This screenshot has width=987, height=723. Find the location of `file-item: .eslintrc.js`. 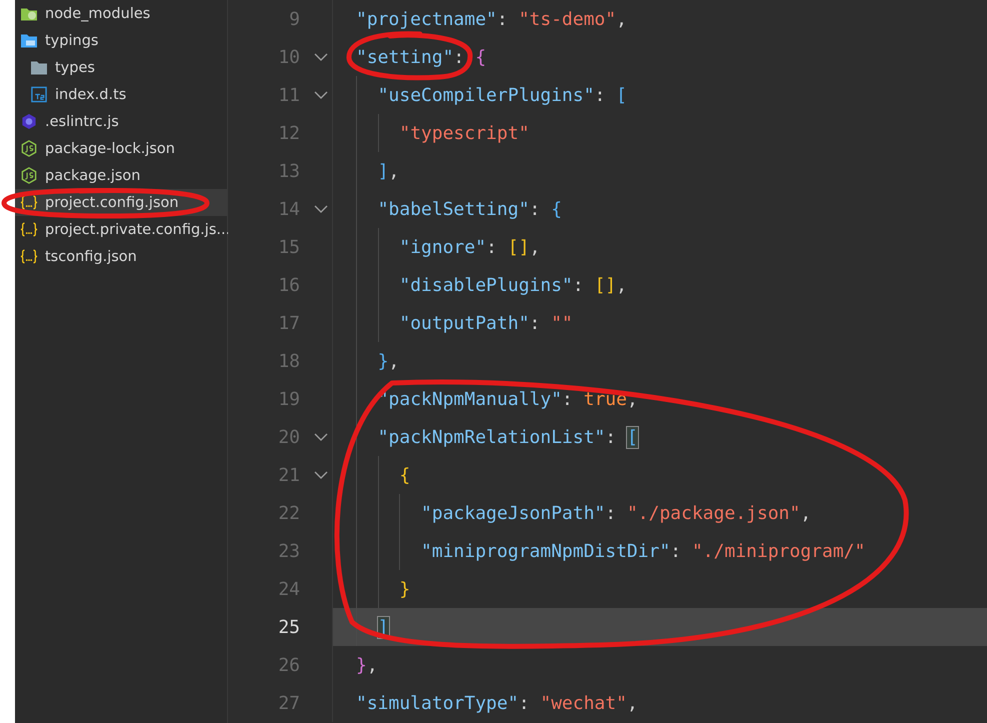

file-item: .eslintrc.js is located at coordinates (121, 121).